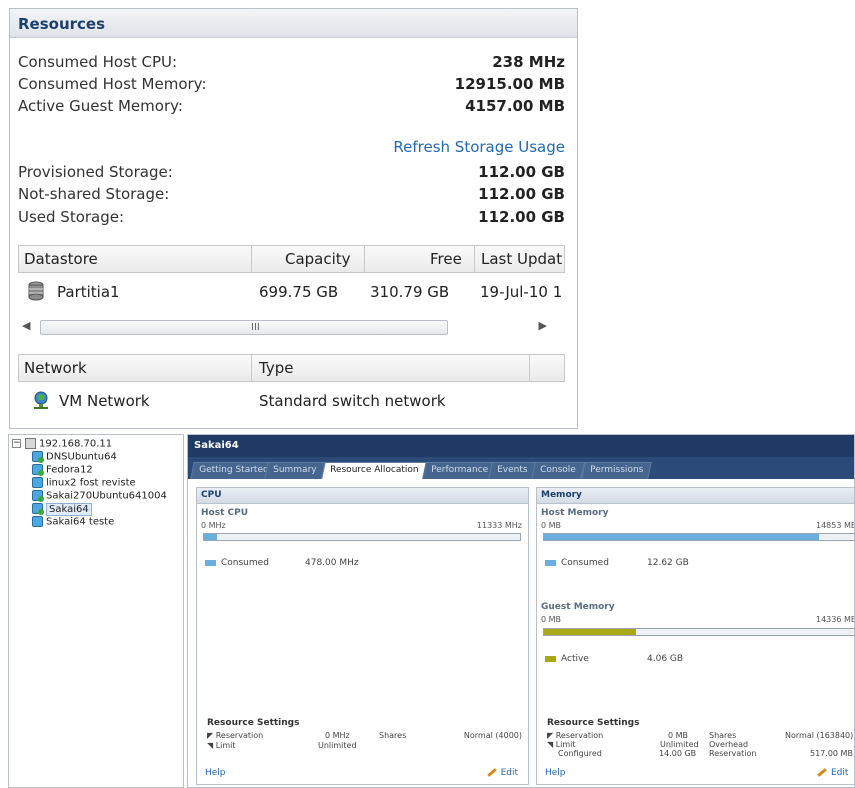  Describe the element at coordinates (459, 470) in the screenshot. I see `tab-performance: Performance` at that location.